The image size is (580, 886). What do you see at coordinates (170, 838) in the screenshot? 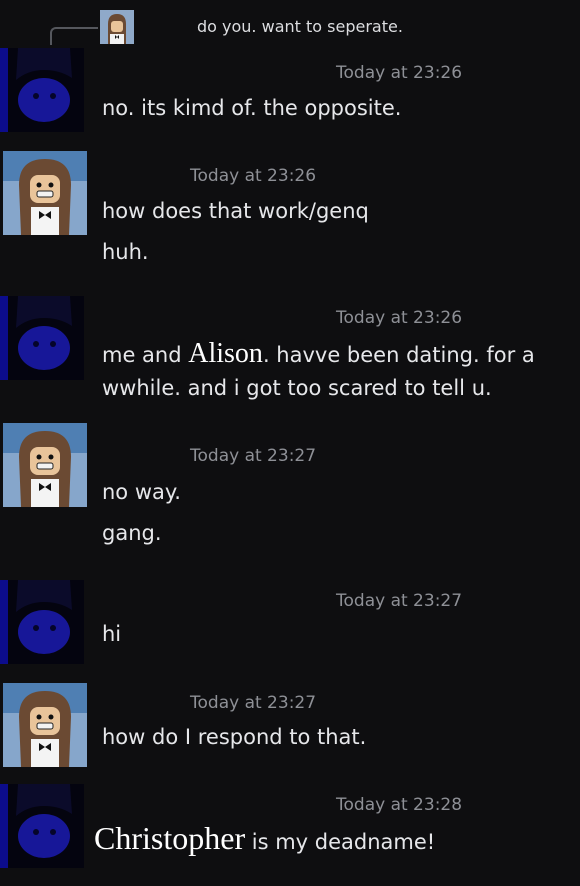
I see `name-overlay: Christopher` at bounding box center [170, 838].